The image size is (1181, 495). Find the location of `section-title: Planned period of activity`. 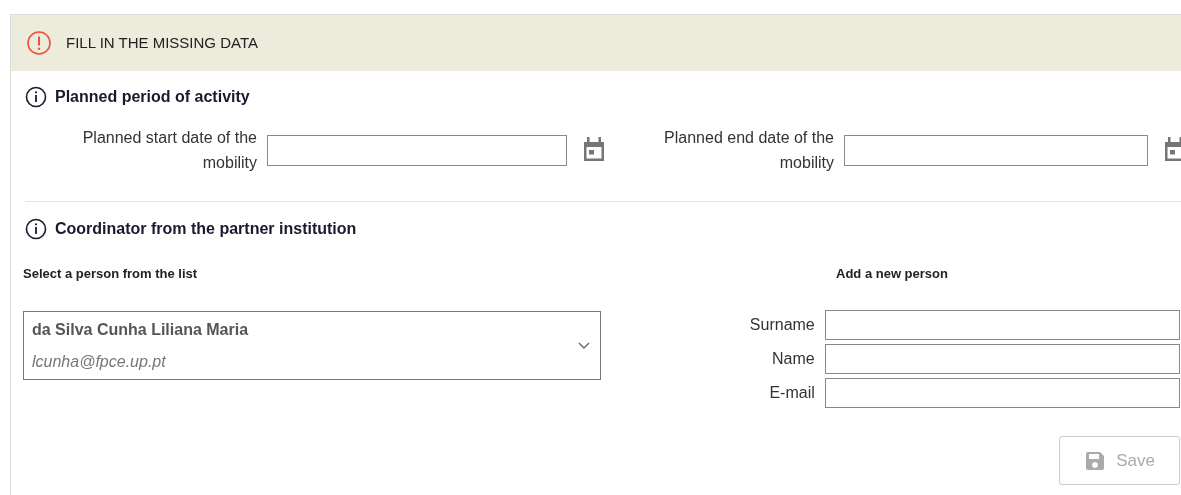

section-title: Planned period of activity is located at coordinates (152, 97).